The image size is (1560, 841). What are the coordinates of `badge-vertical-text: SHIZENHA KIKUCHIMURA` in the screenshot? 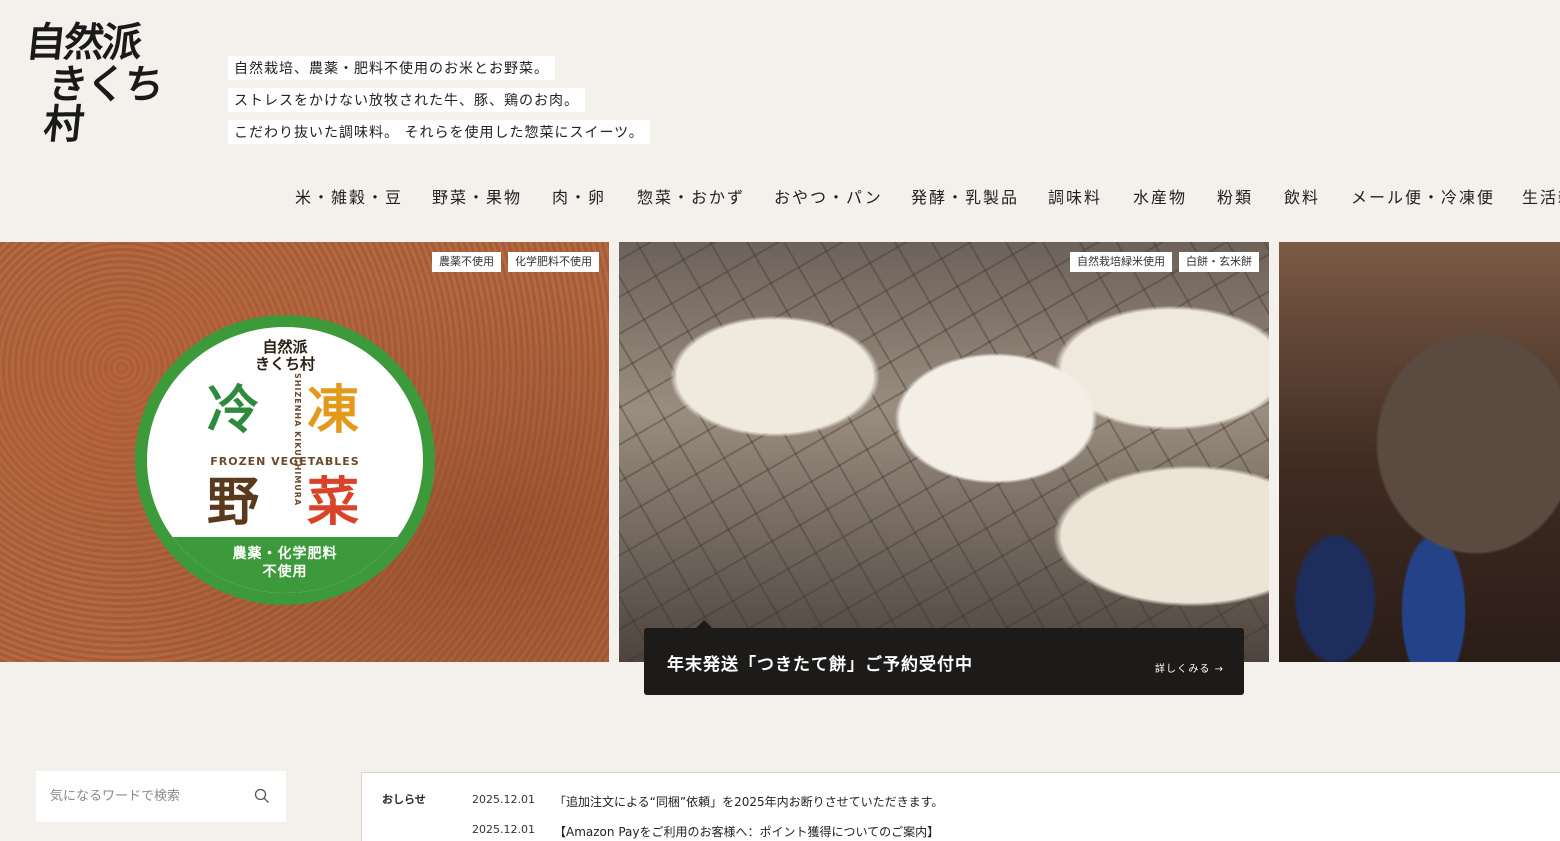 It's located at (297, 440).